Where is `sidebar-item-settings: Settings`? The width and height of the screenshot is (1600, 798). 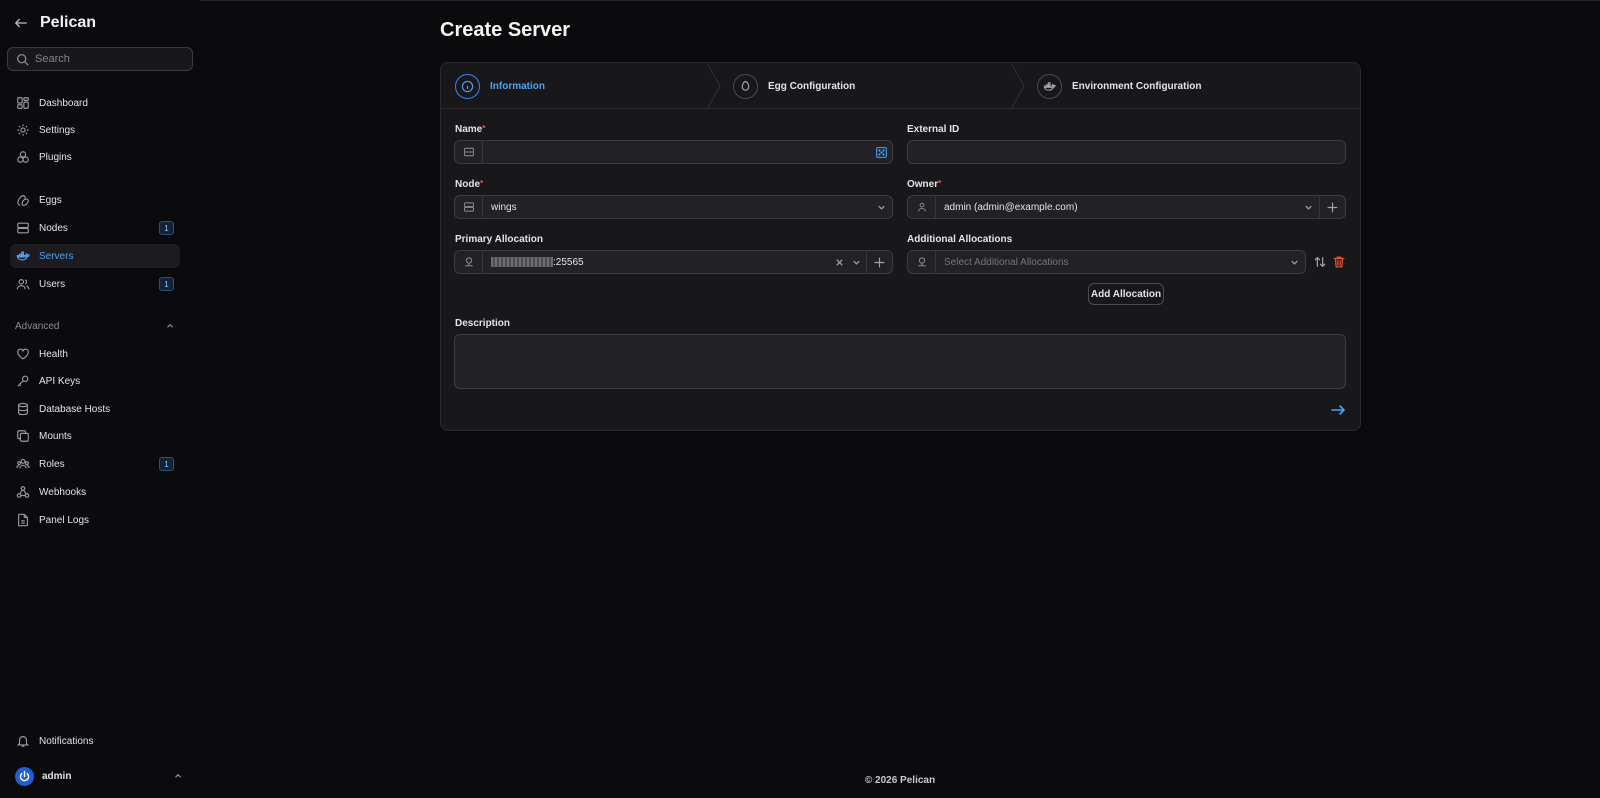
sidebar-item-settings: Settings is located at coordinates (95, 130).